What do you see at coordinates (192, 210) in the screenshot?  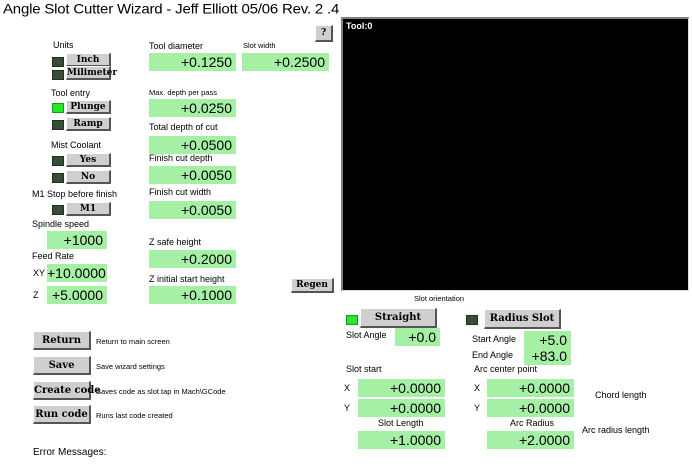 I see `finish-width-field: +0.0050` at bounding box center [192, 210].